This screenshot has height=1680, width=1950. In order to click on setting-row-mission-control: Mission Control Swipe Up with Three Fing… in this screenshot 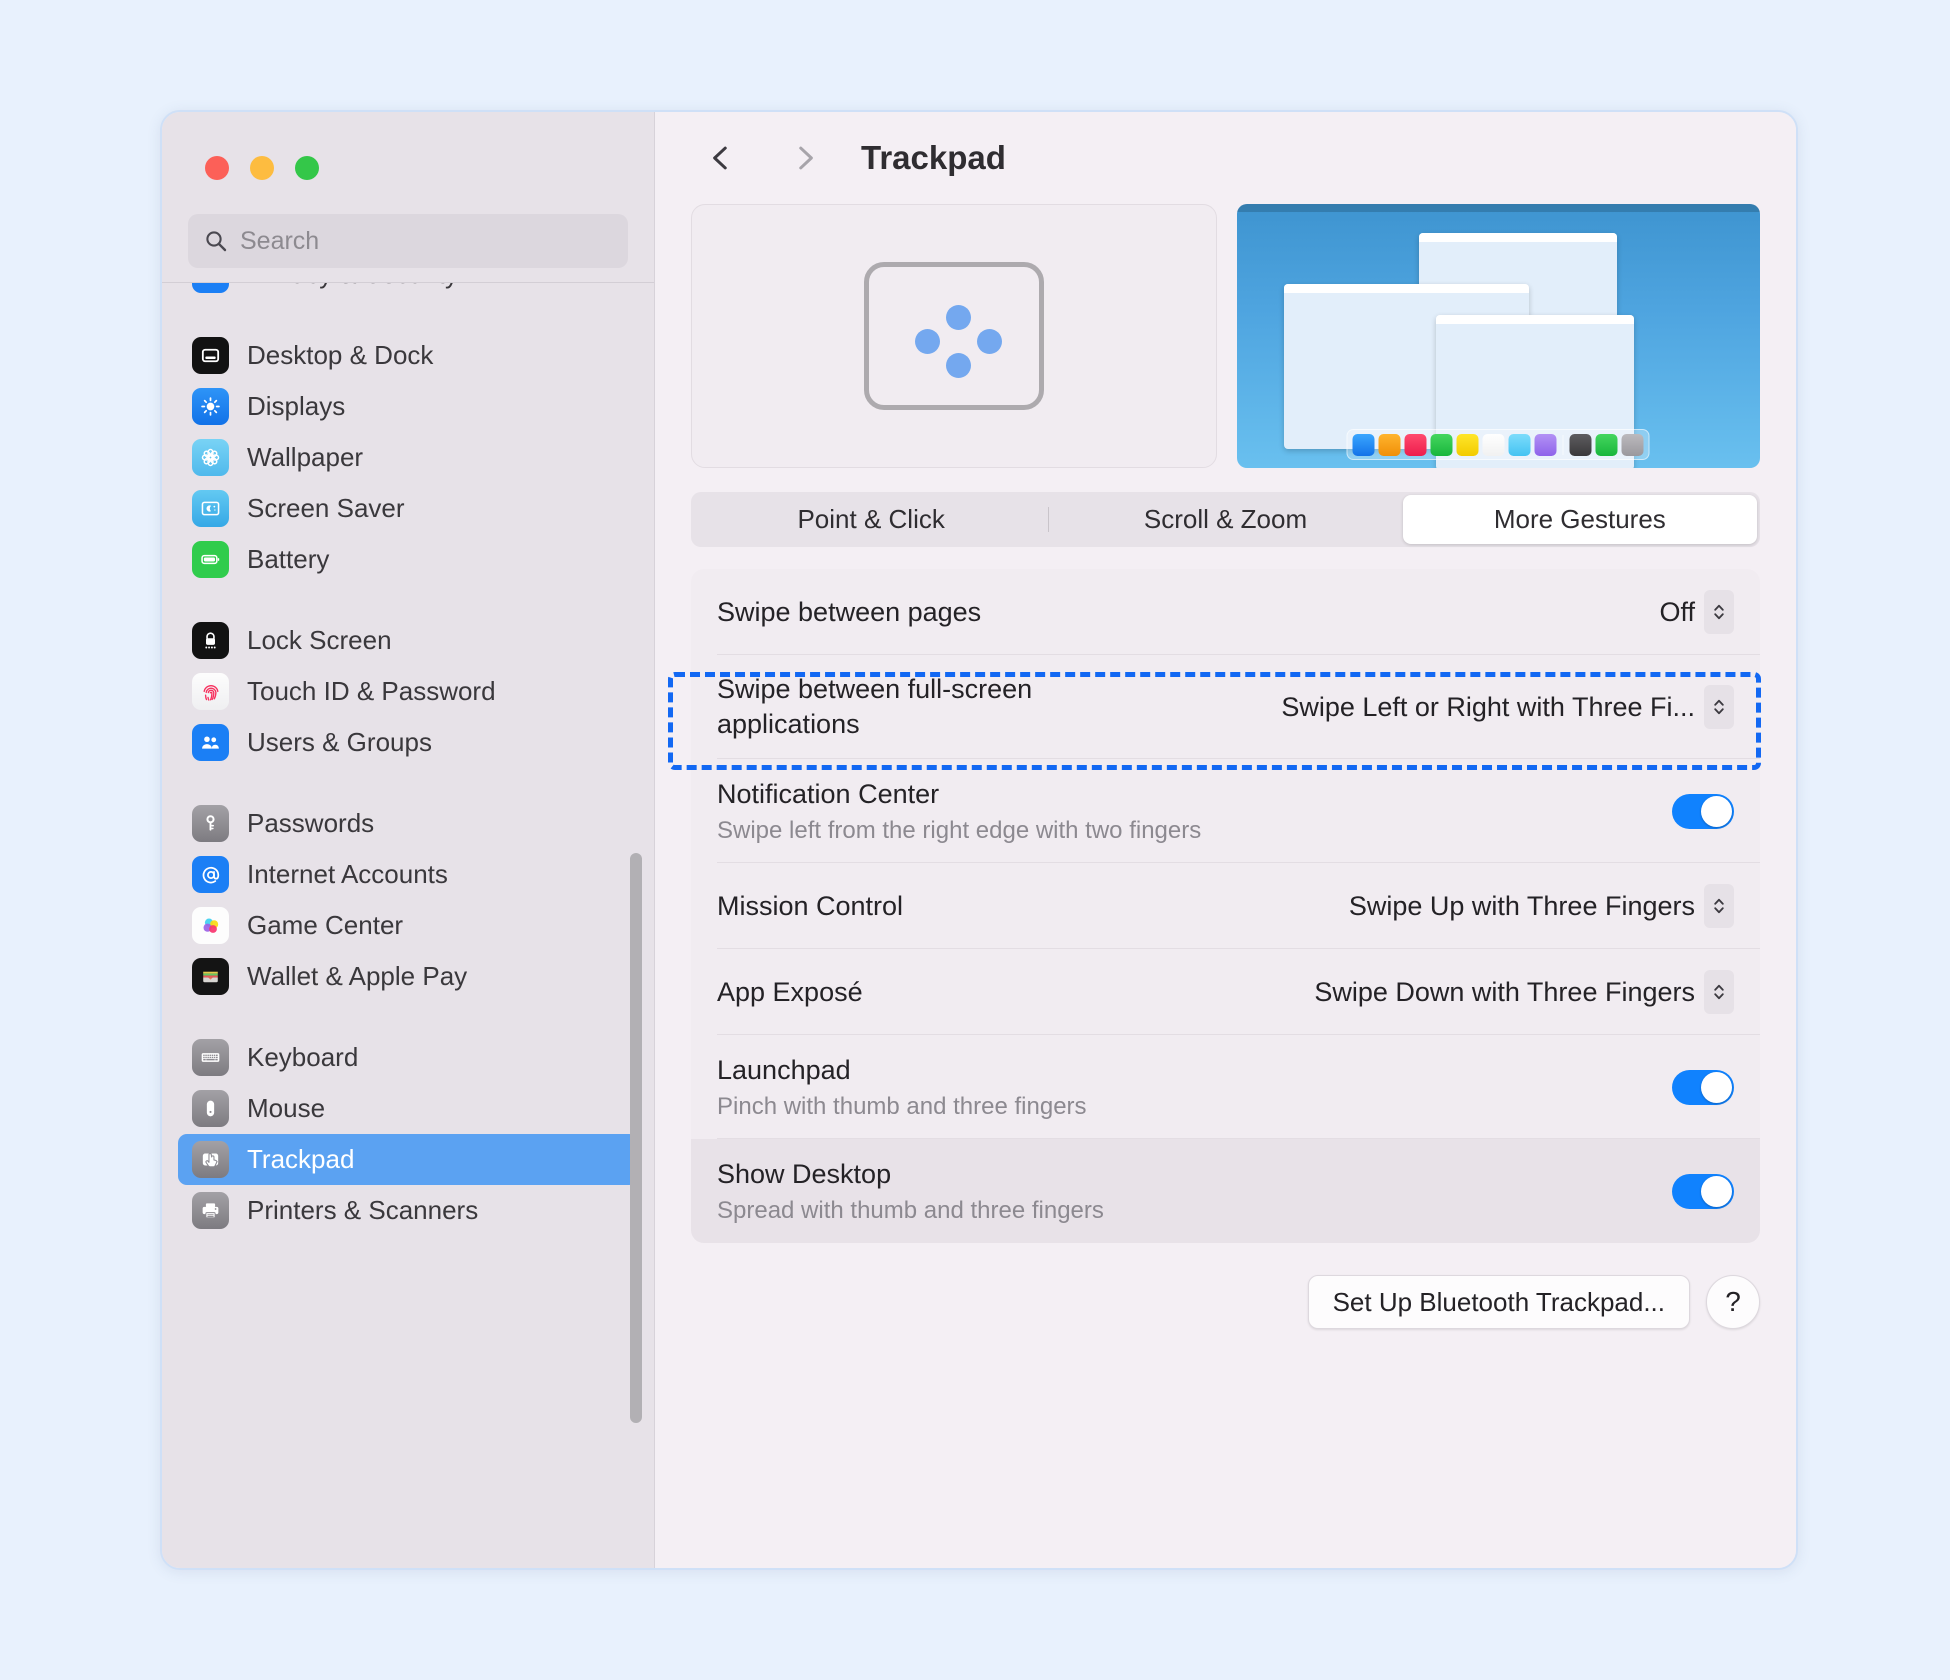, I will do `click(1225, 906)`.